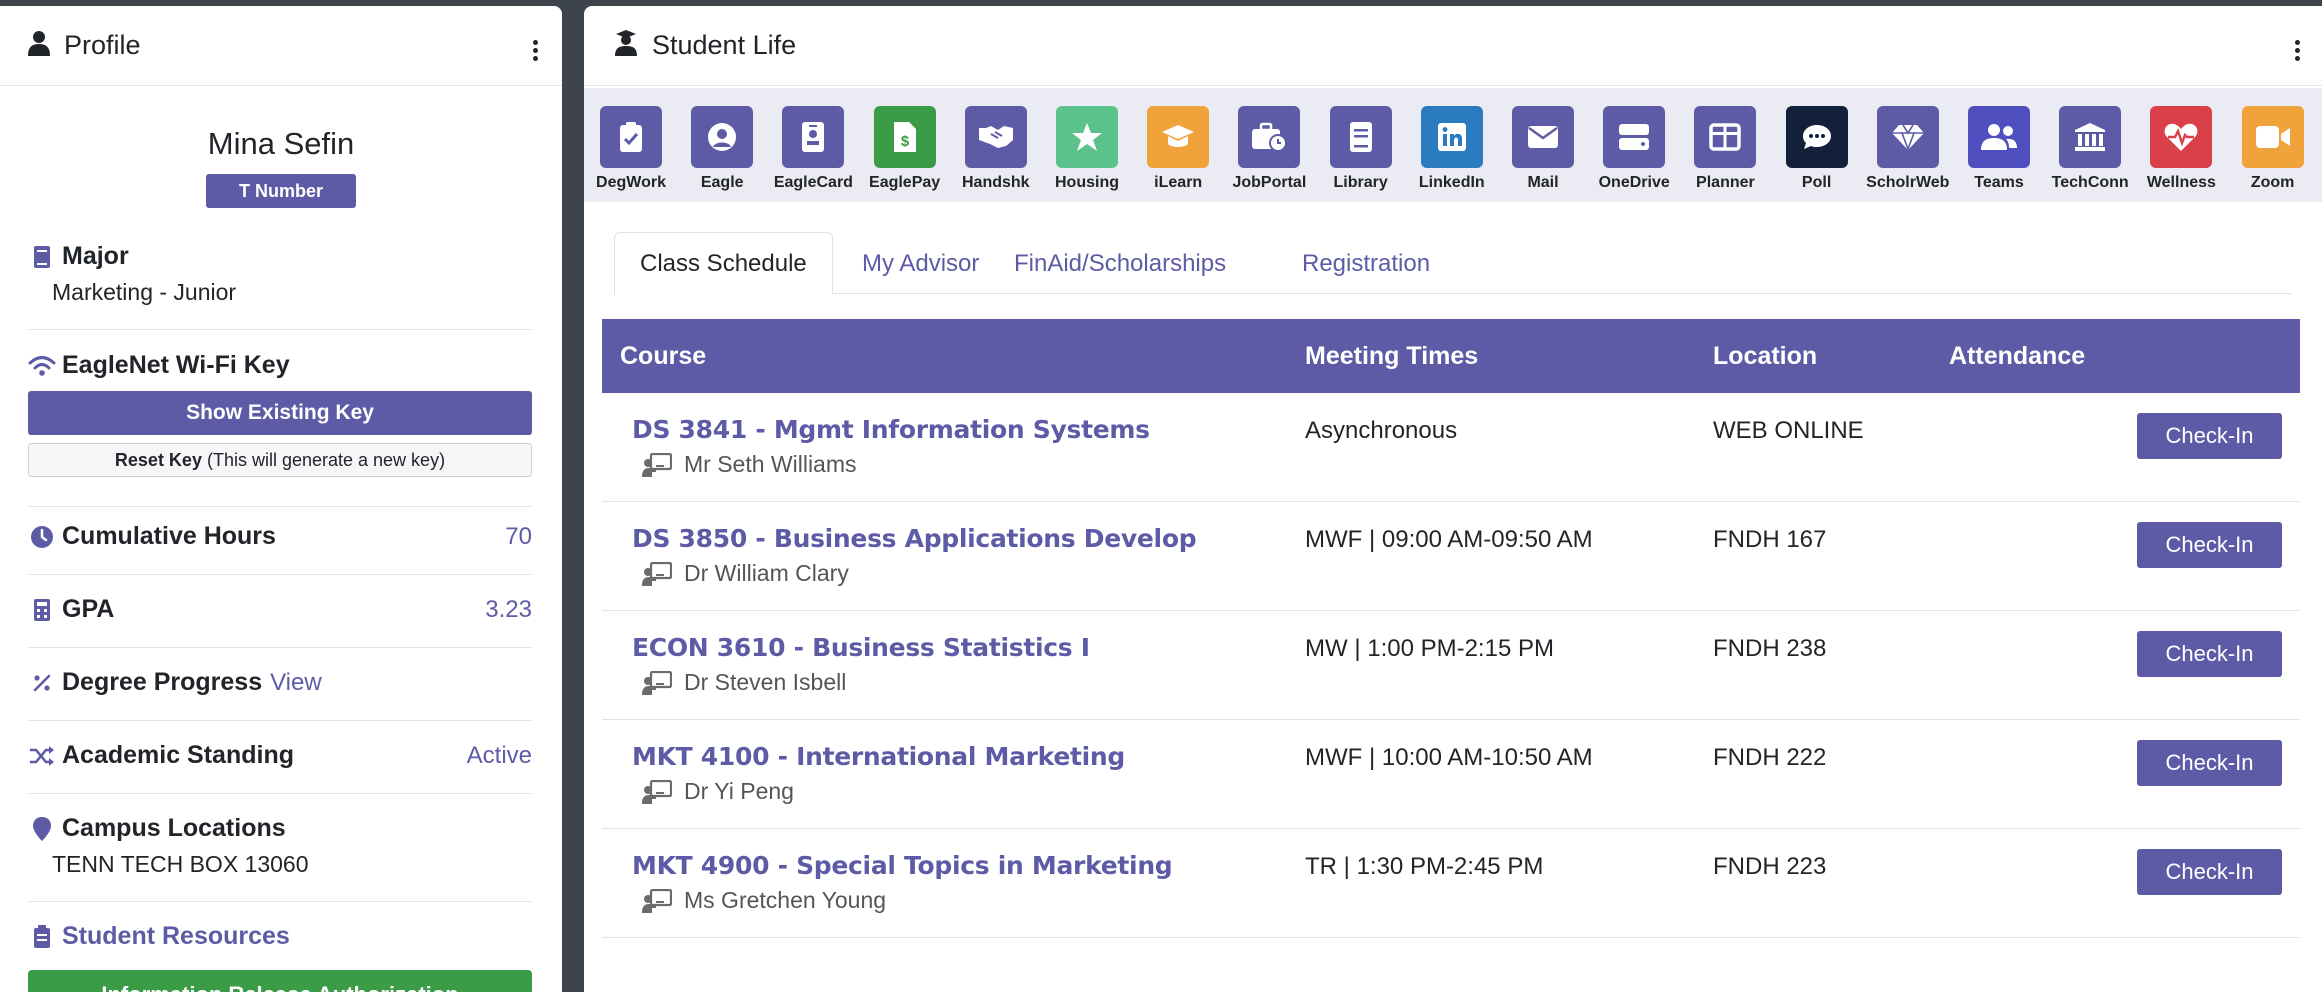 This screenshot has height=992, width=2322. What do you see at coordinates (722, 182) in the screenshot?
I see `app-label: Eagle` at bounding box center [722, 182].